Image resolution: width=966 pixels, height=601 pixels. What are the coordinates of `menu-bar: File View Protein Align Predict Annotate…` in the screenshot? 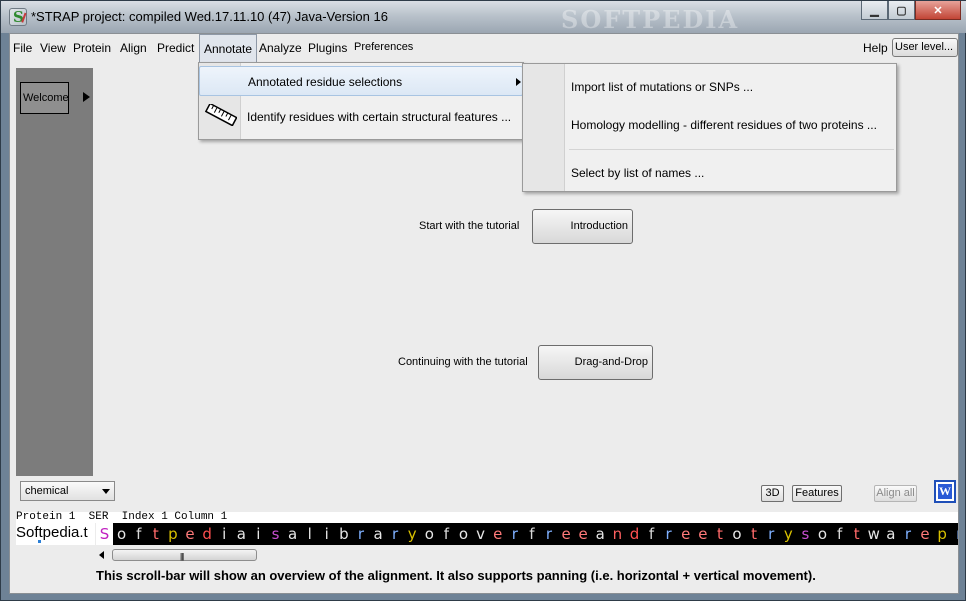 It's located at (484, 48).